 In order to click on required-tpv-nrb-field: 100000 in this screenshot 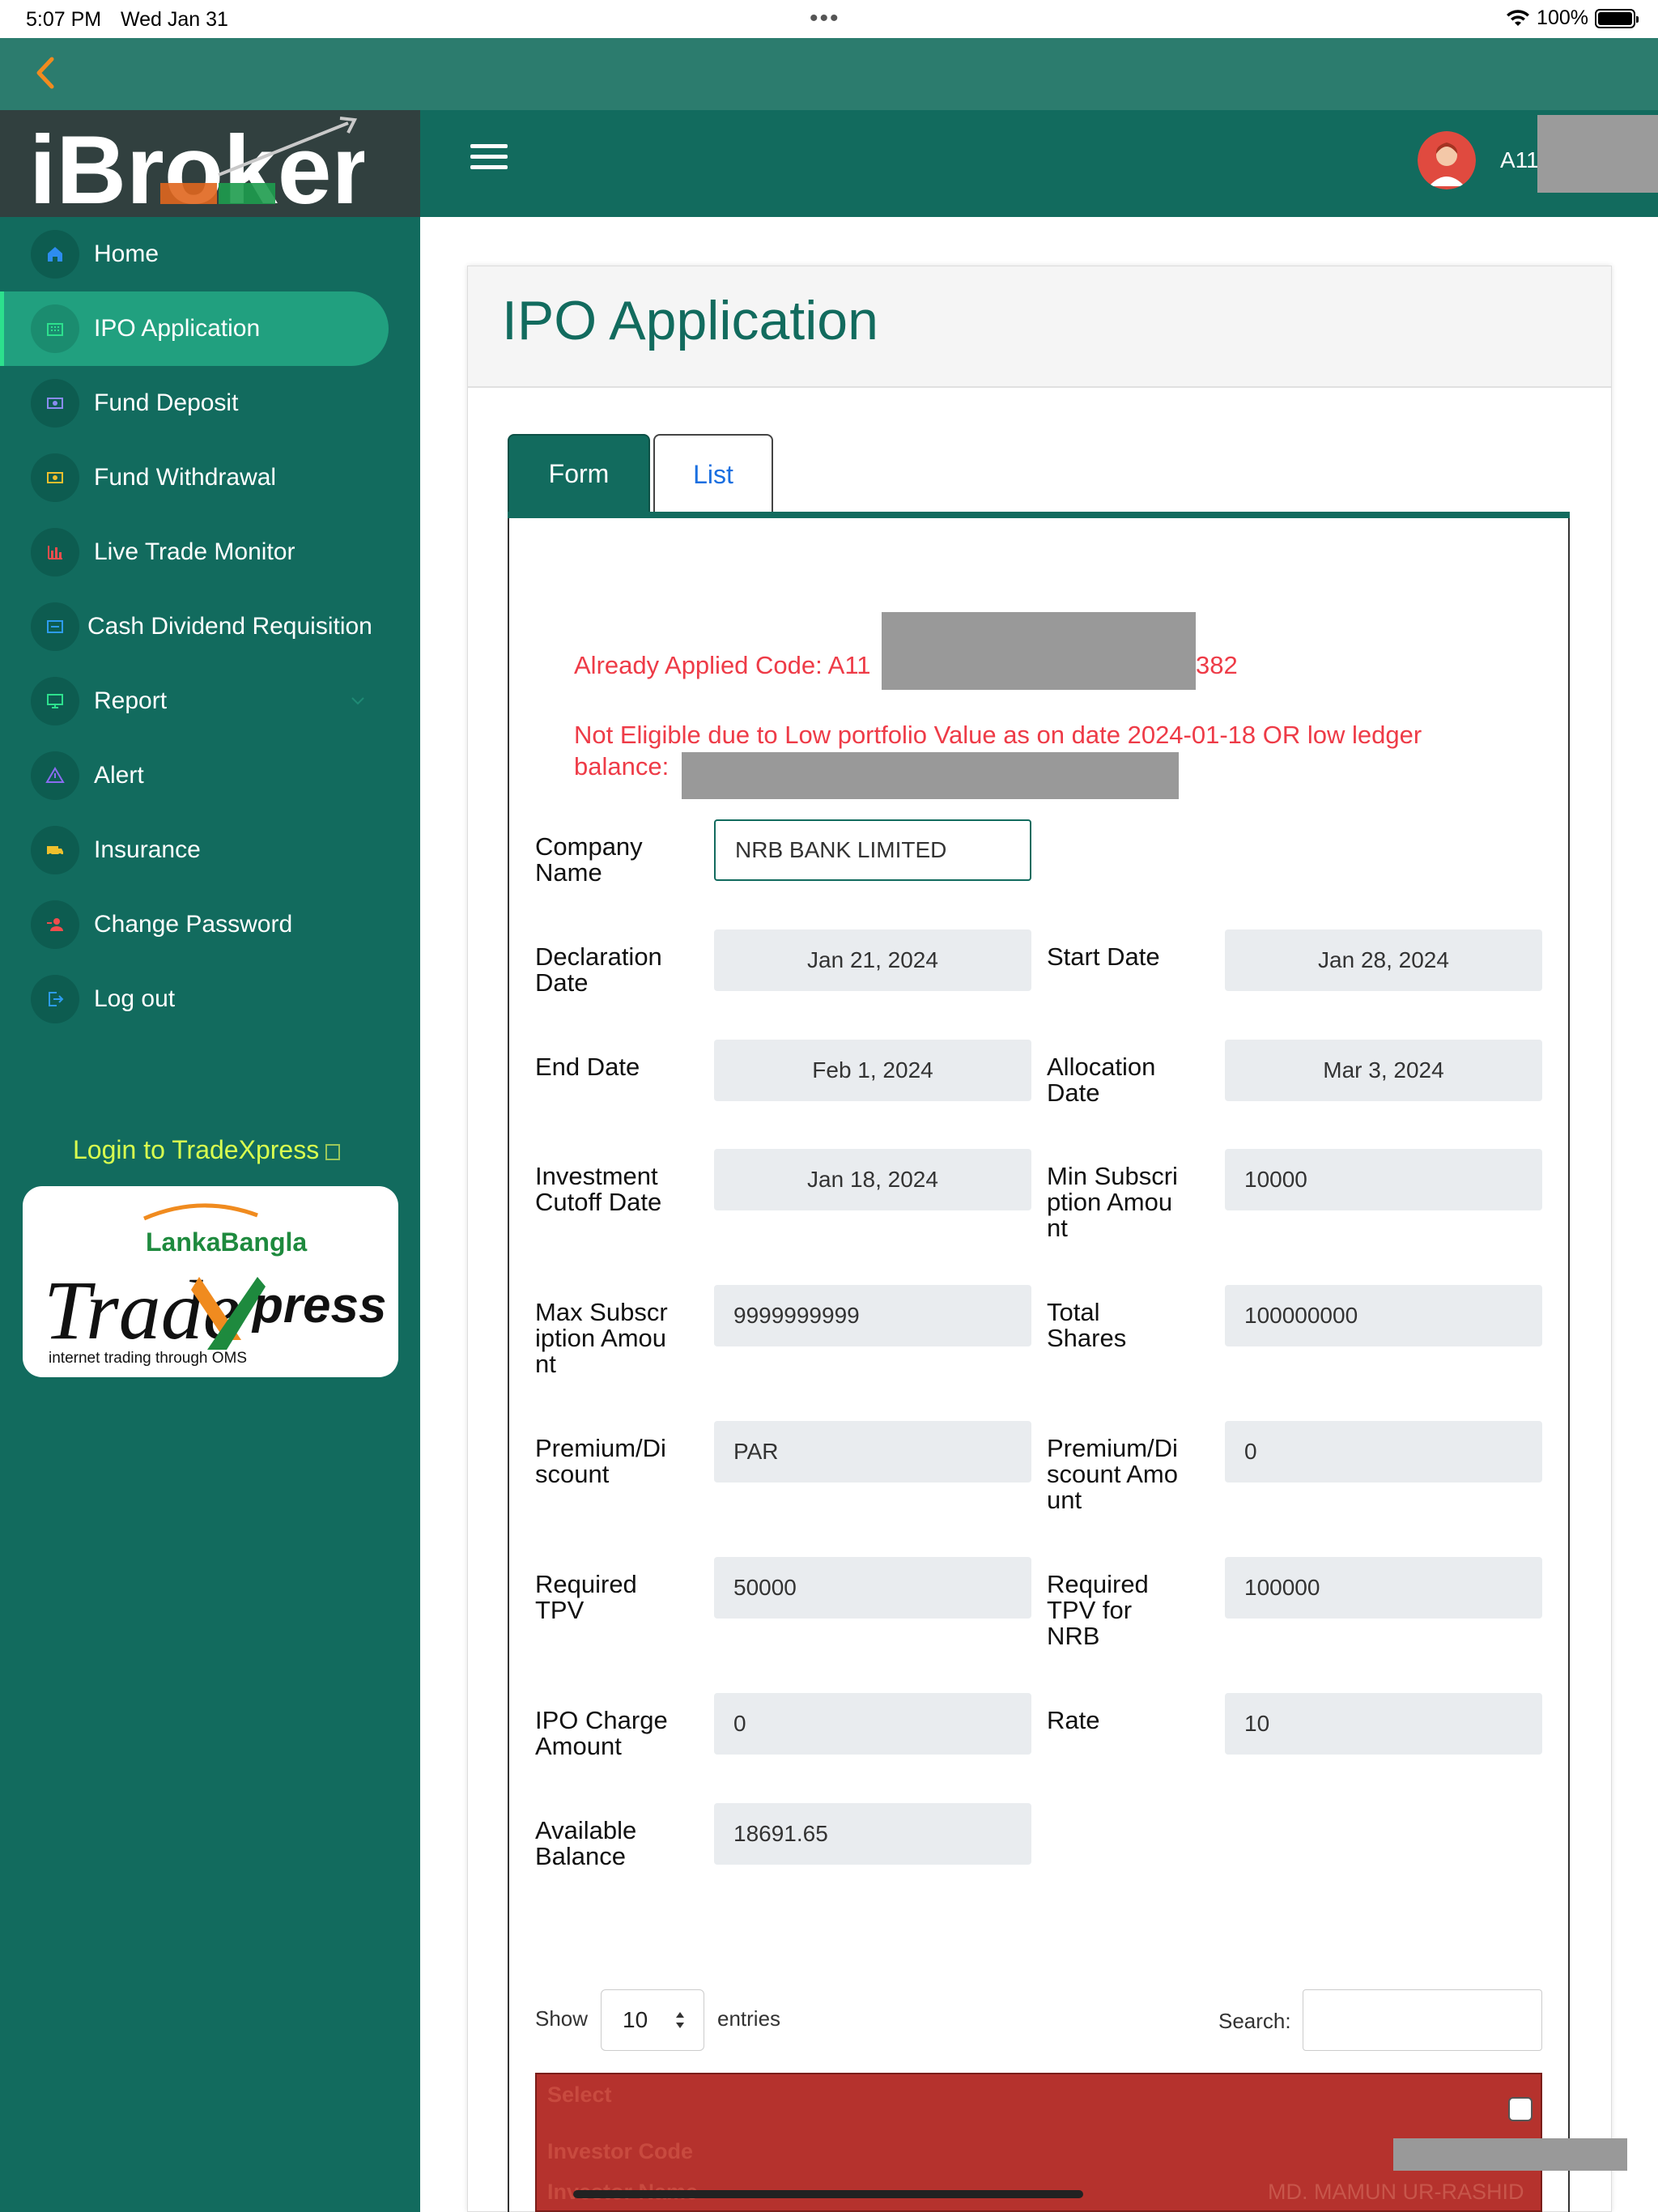, I will do `click(1383, 1588)`.